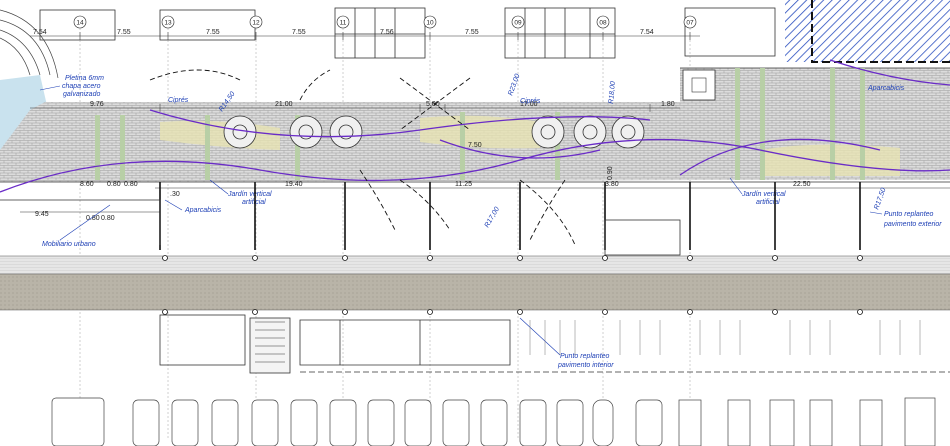 The width and height of the screenshot is (950, 446). I want to click on svg-text: 13, so click(168, 23).